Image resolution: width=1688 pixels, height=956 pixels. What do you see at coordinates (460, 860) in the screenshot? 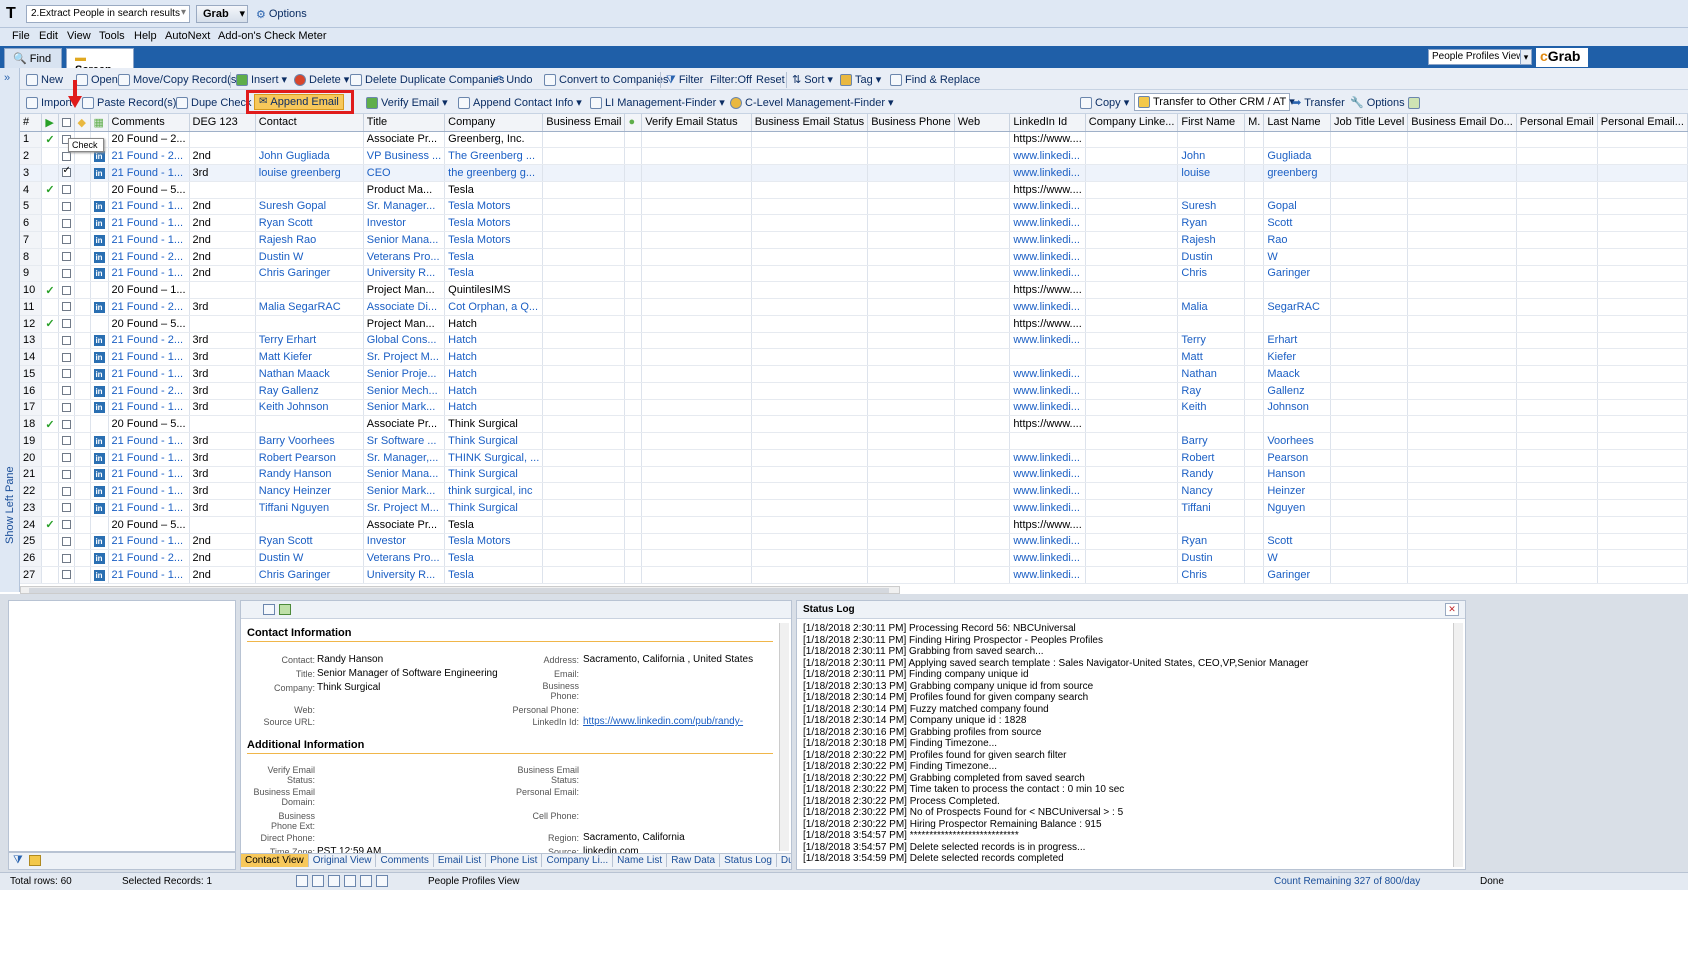
I see `detail-tab: Email List` at bounding box center [460, 860].